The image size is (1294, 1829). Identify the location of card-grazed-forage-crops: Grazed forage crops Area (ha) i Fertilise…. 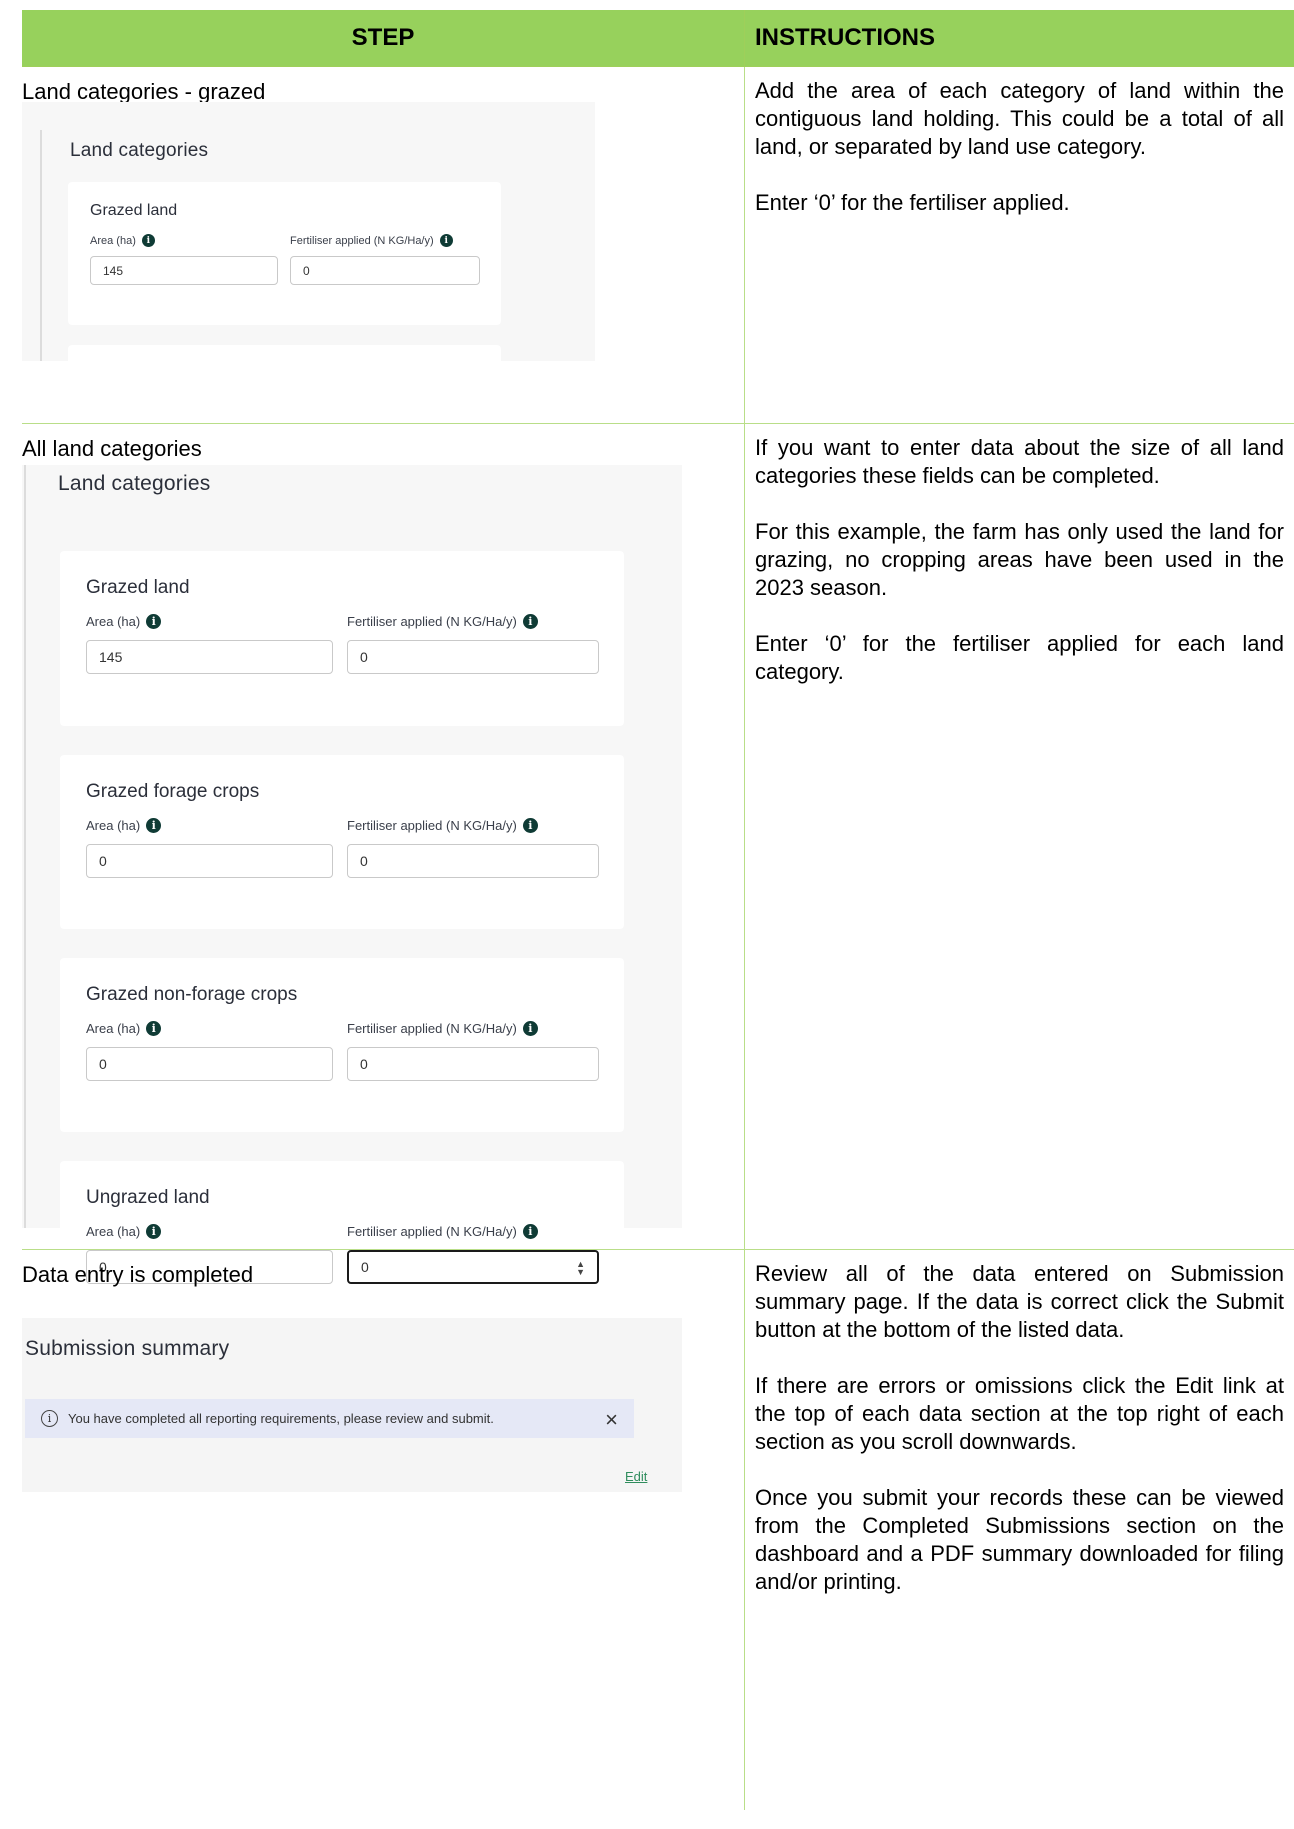
(342, 842).